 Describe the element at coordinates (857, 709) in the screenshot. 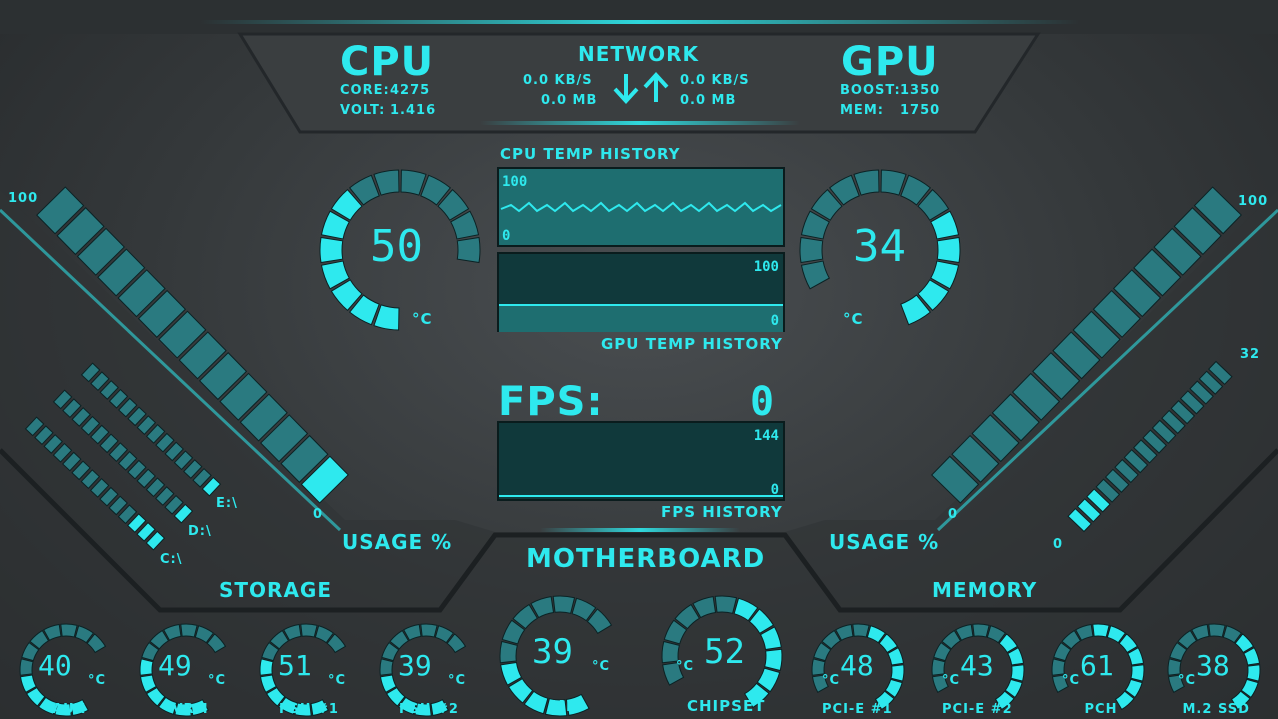

I see `sensor-name: PCI-E #1` at that location.